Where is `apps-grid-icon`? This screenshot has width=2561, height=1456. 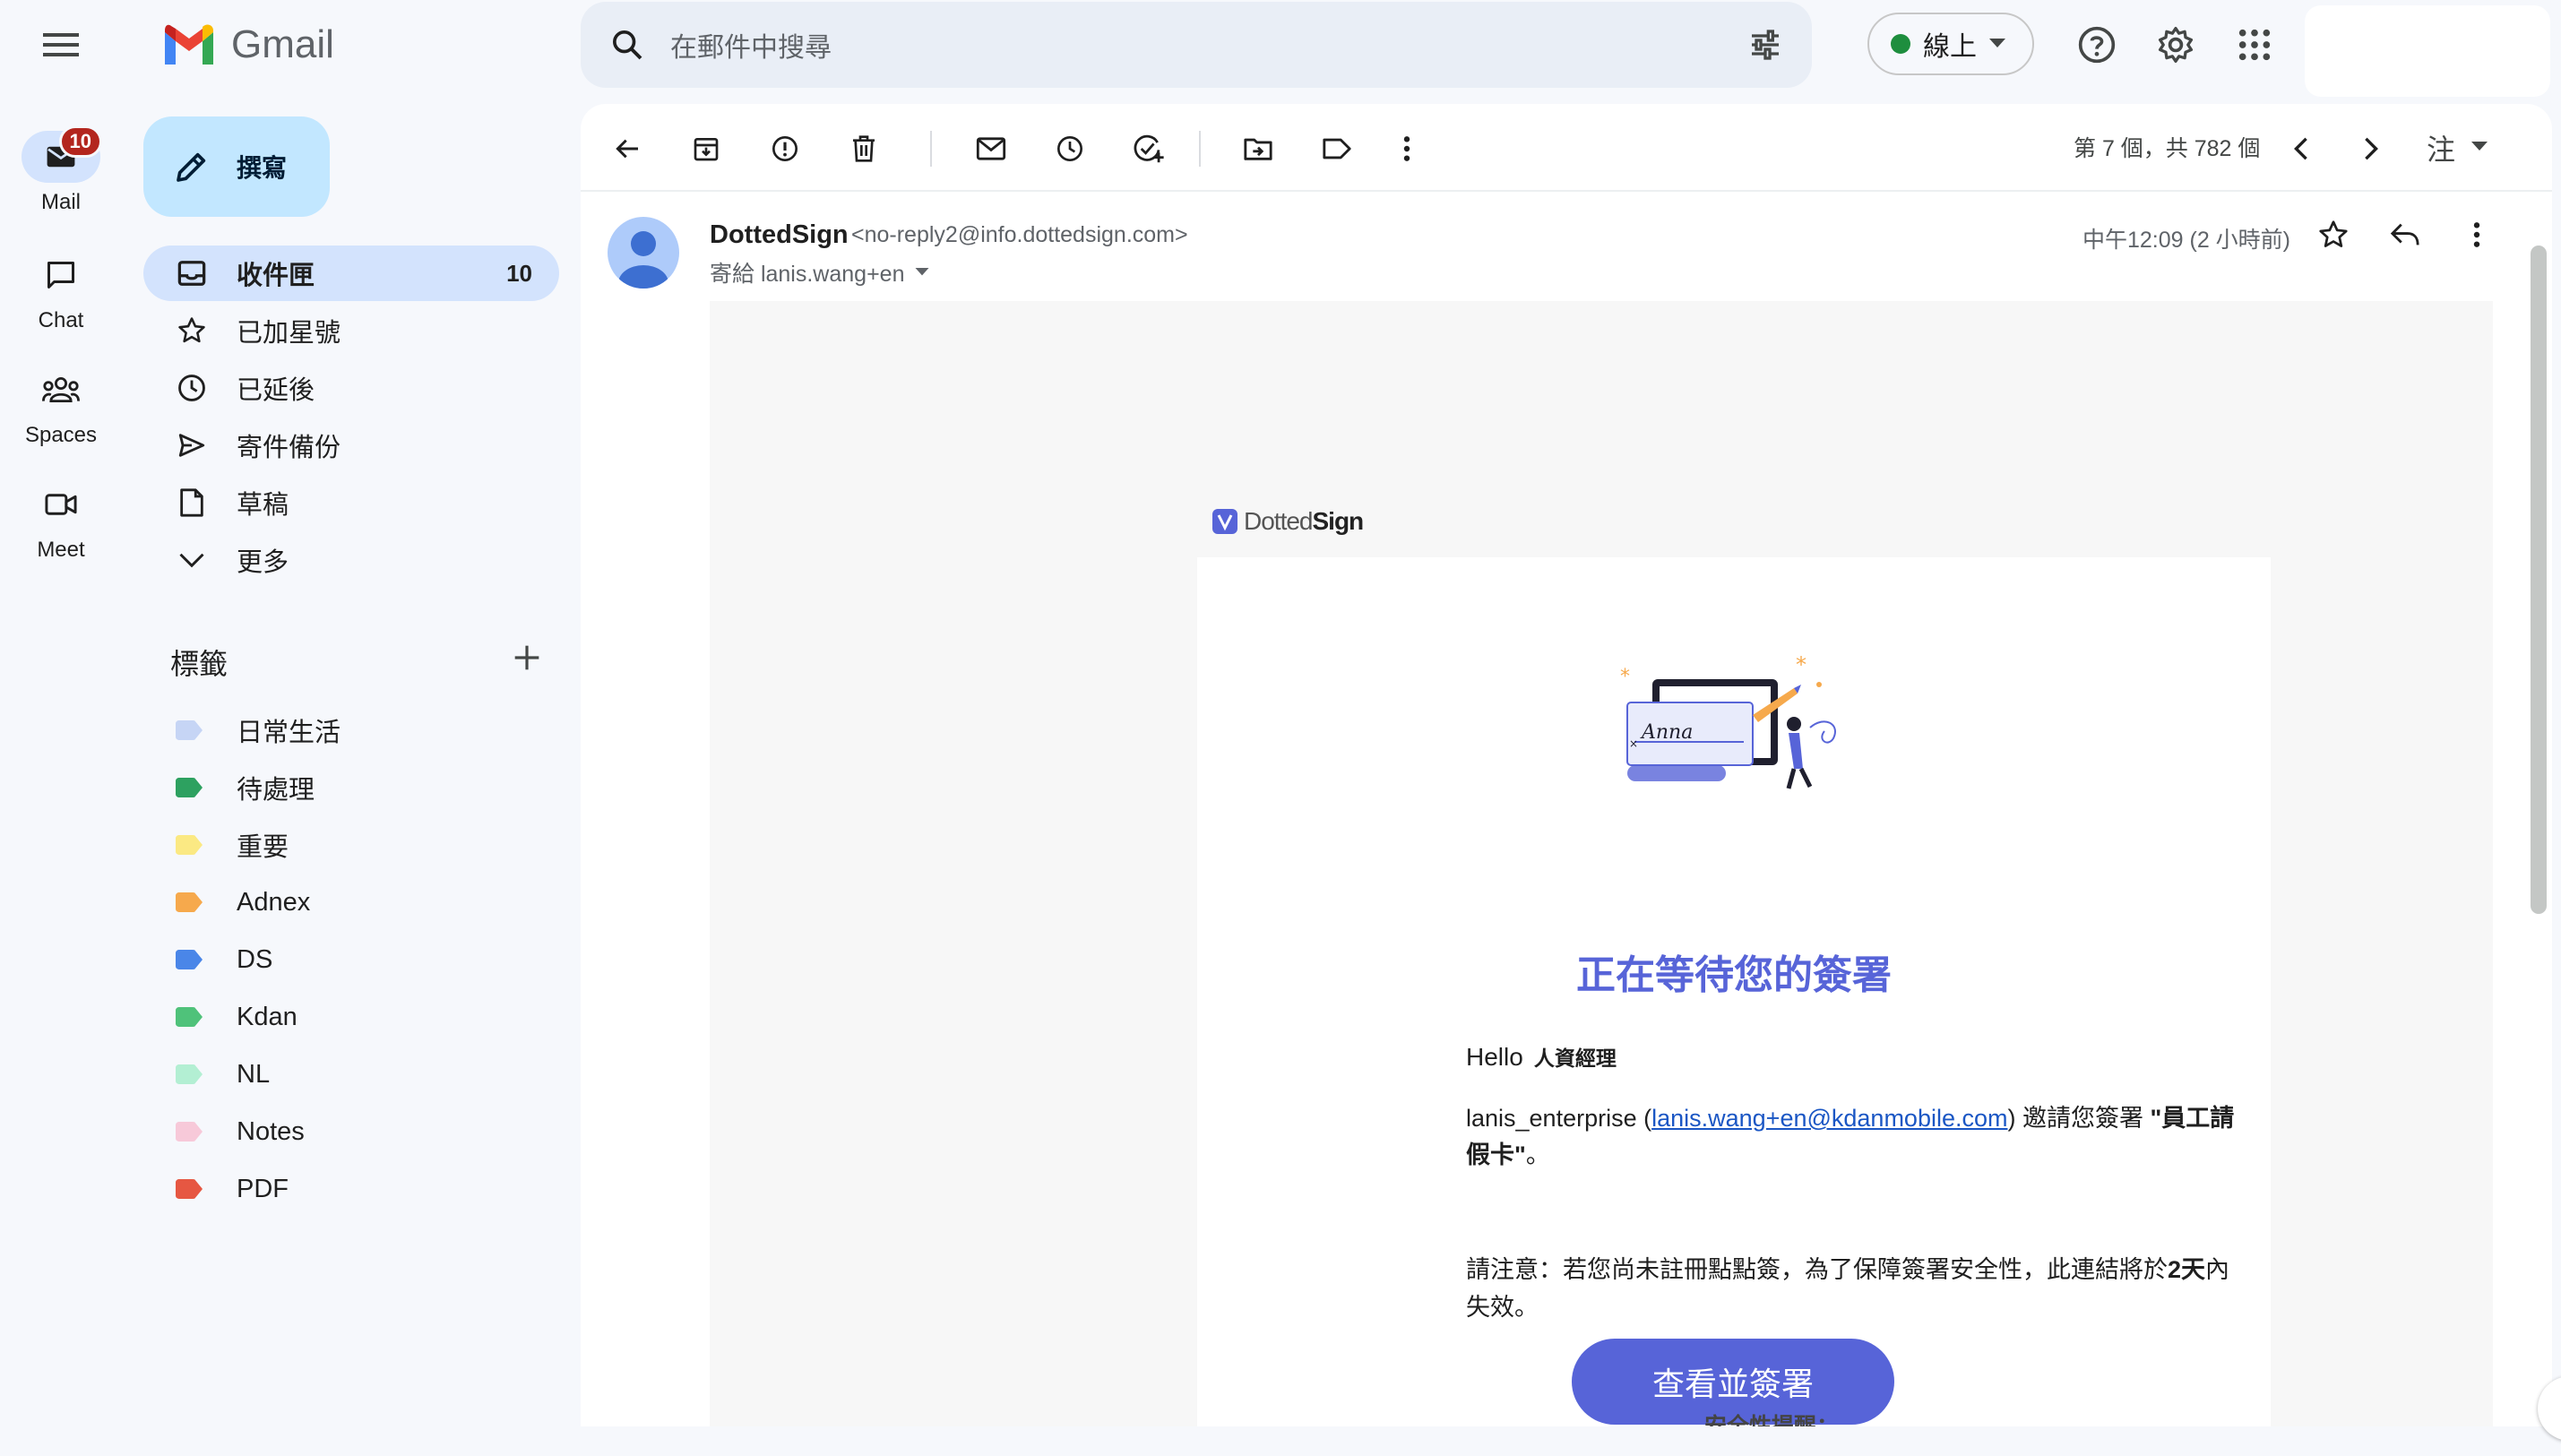 apps-grid-icon is located at coordinates (2254, 45).